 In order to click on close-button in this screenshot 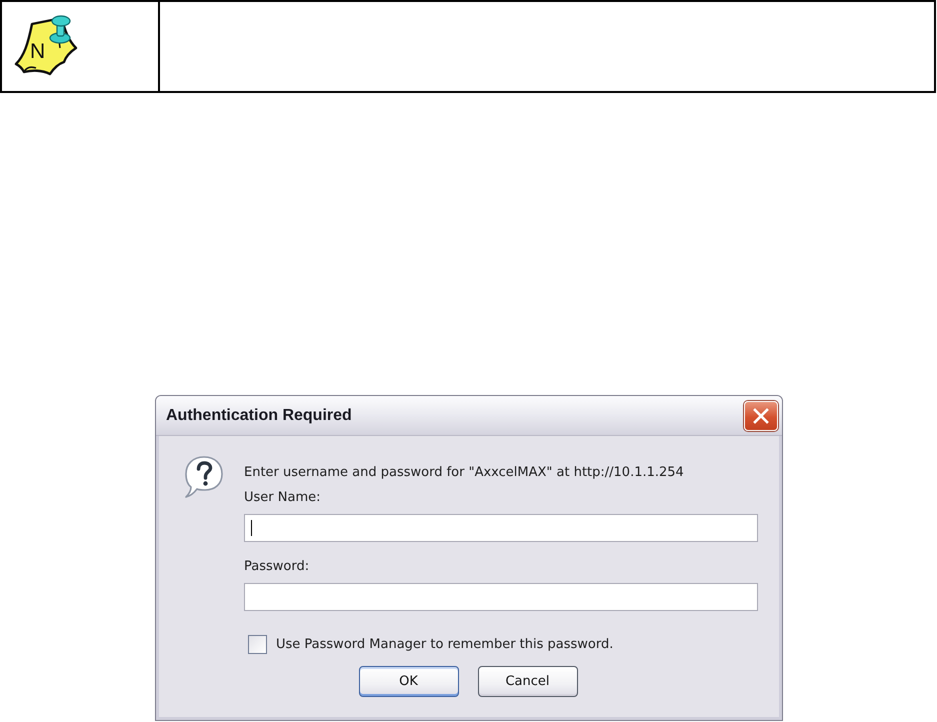, I will do `click(761, 415)`.